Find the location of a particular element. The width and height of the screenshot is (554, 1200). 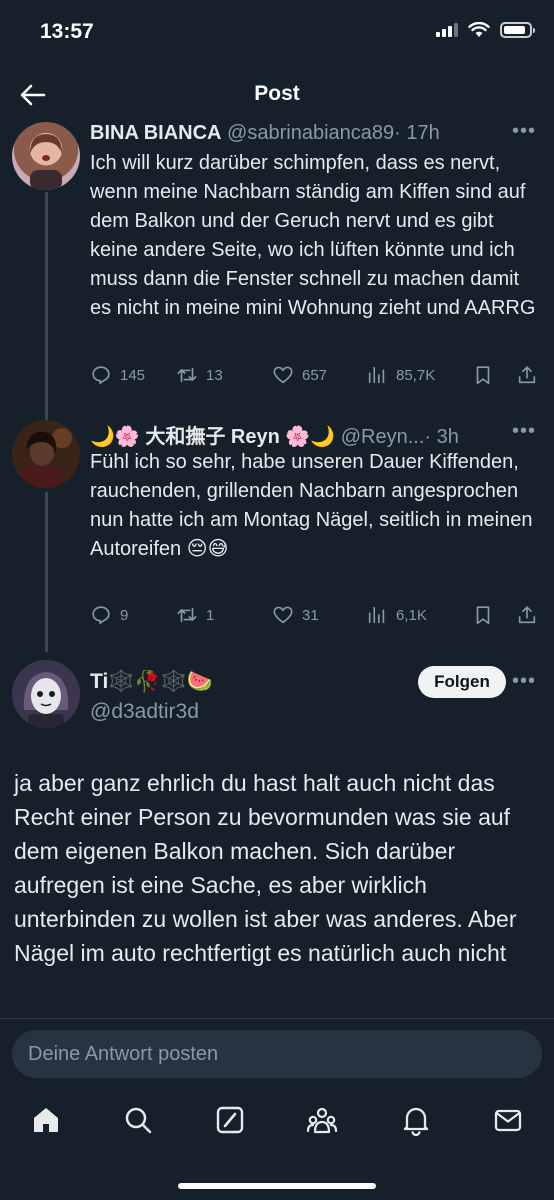

tweet-actions: 9 1 31 6,1K is located at coordinates (316, 615).